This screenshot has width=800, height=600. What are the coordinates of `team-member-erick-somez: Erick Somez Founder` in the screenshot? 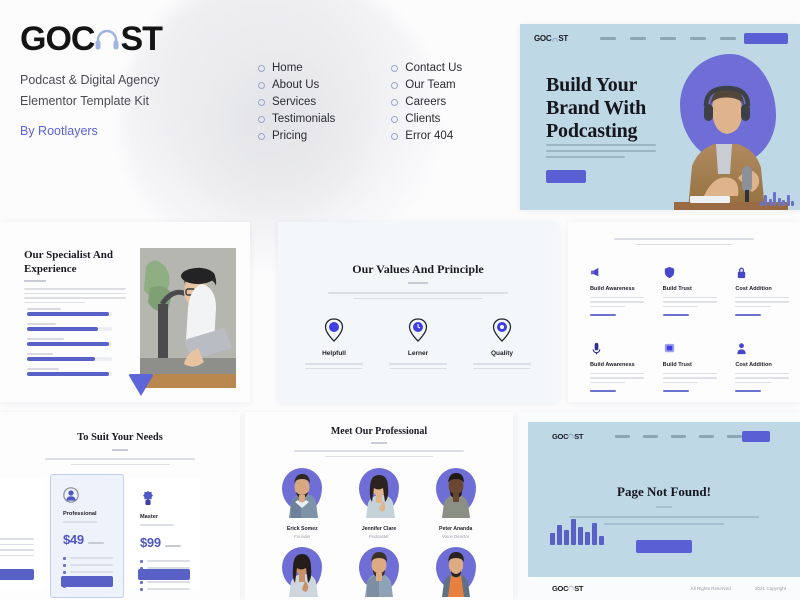 It's located at (302, 503).